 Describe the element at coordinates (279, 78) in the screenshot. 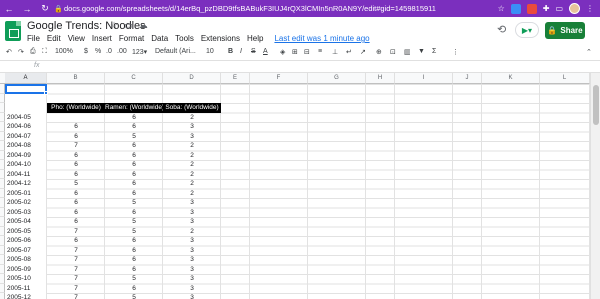

I see `column-header-f: F` at that location.